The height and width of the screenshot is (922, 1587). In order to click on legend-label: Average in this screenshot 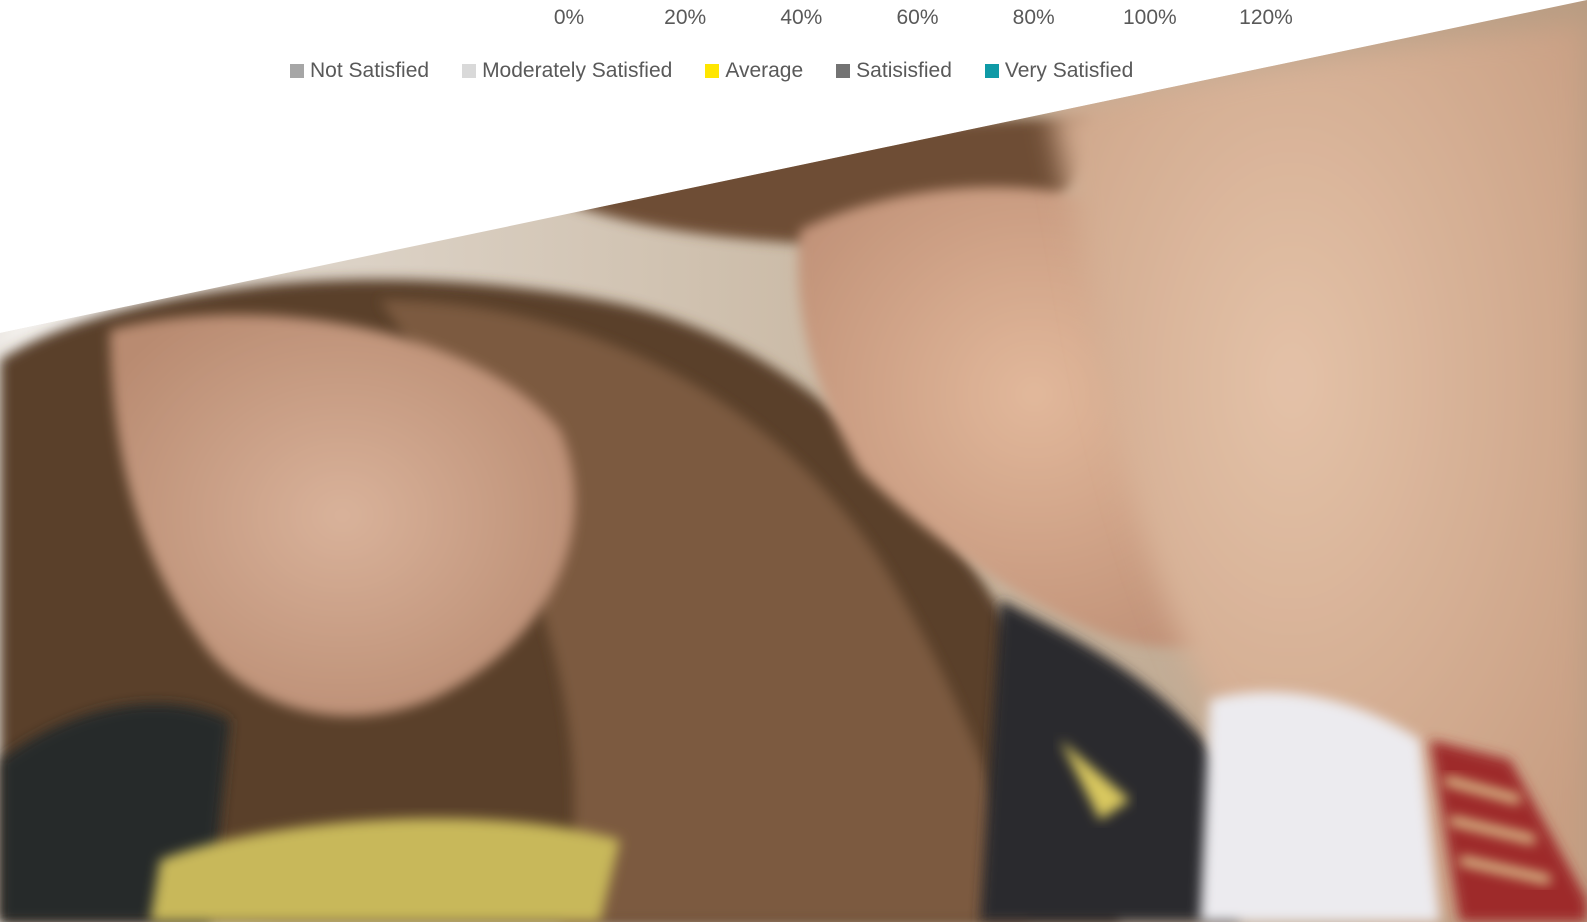, I will do `click(764, 70)`.